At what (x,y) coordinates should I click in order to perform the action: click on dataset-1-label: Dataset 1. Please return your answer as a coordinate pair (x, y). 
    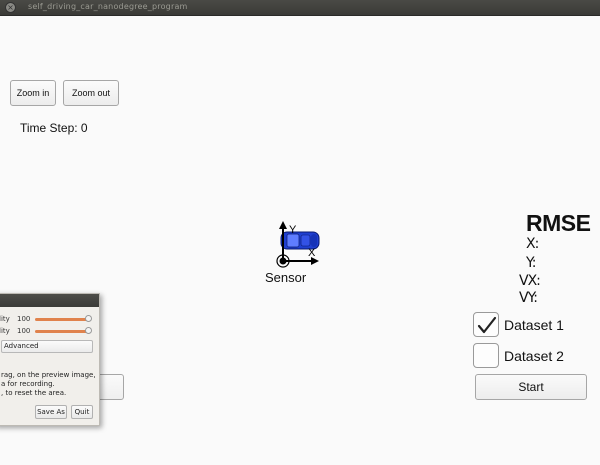
    Looking at the image, I should click on (534, 325).